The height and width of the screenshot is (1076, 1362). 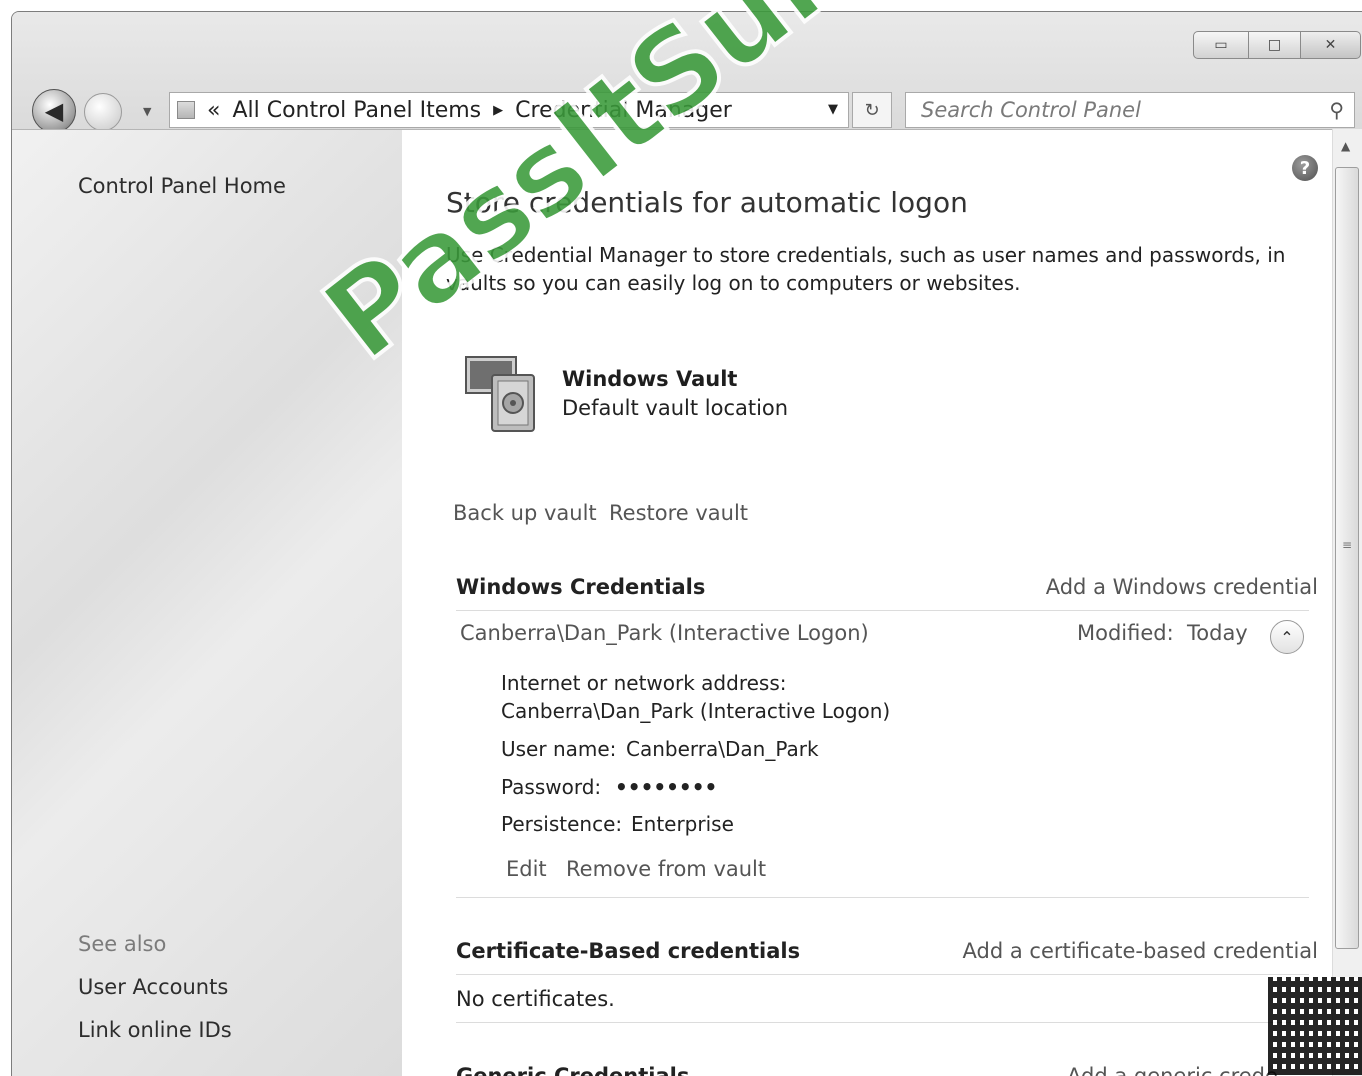 What do you see at coordinates (1031, 110) in the screenshot?
I see `search-input: Search Control Panel` at bounding box center [1031, 110].